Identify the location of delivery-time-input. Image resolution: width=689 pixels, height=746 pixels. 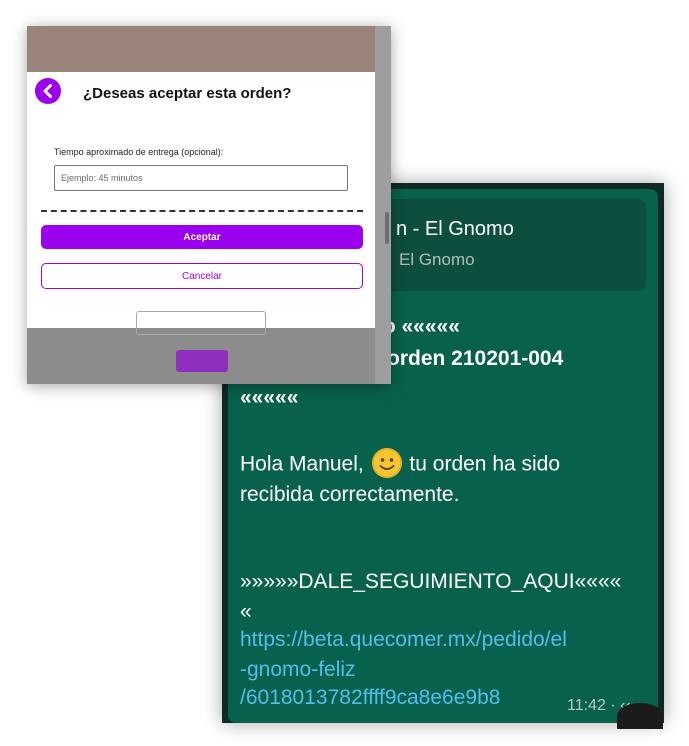
(201, 178).